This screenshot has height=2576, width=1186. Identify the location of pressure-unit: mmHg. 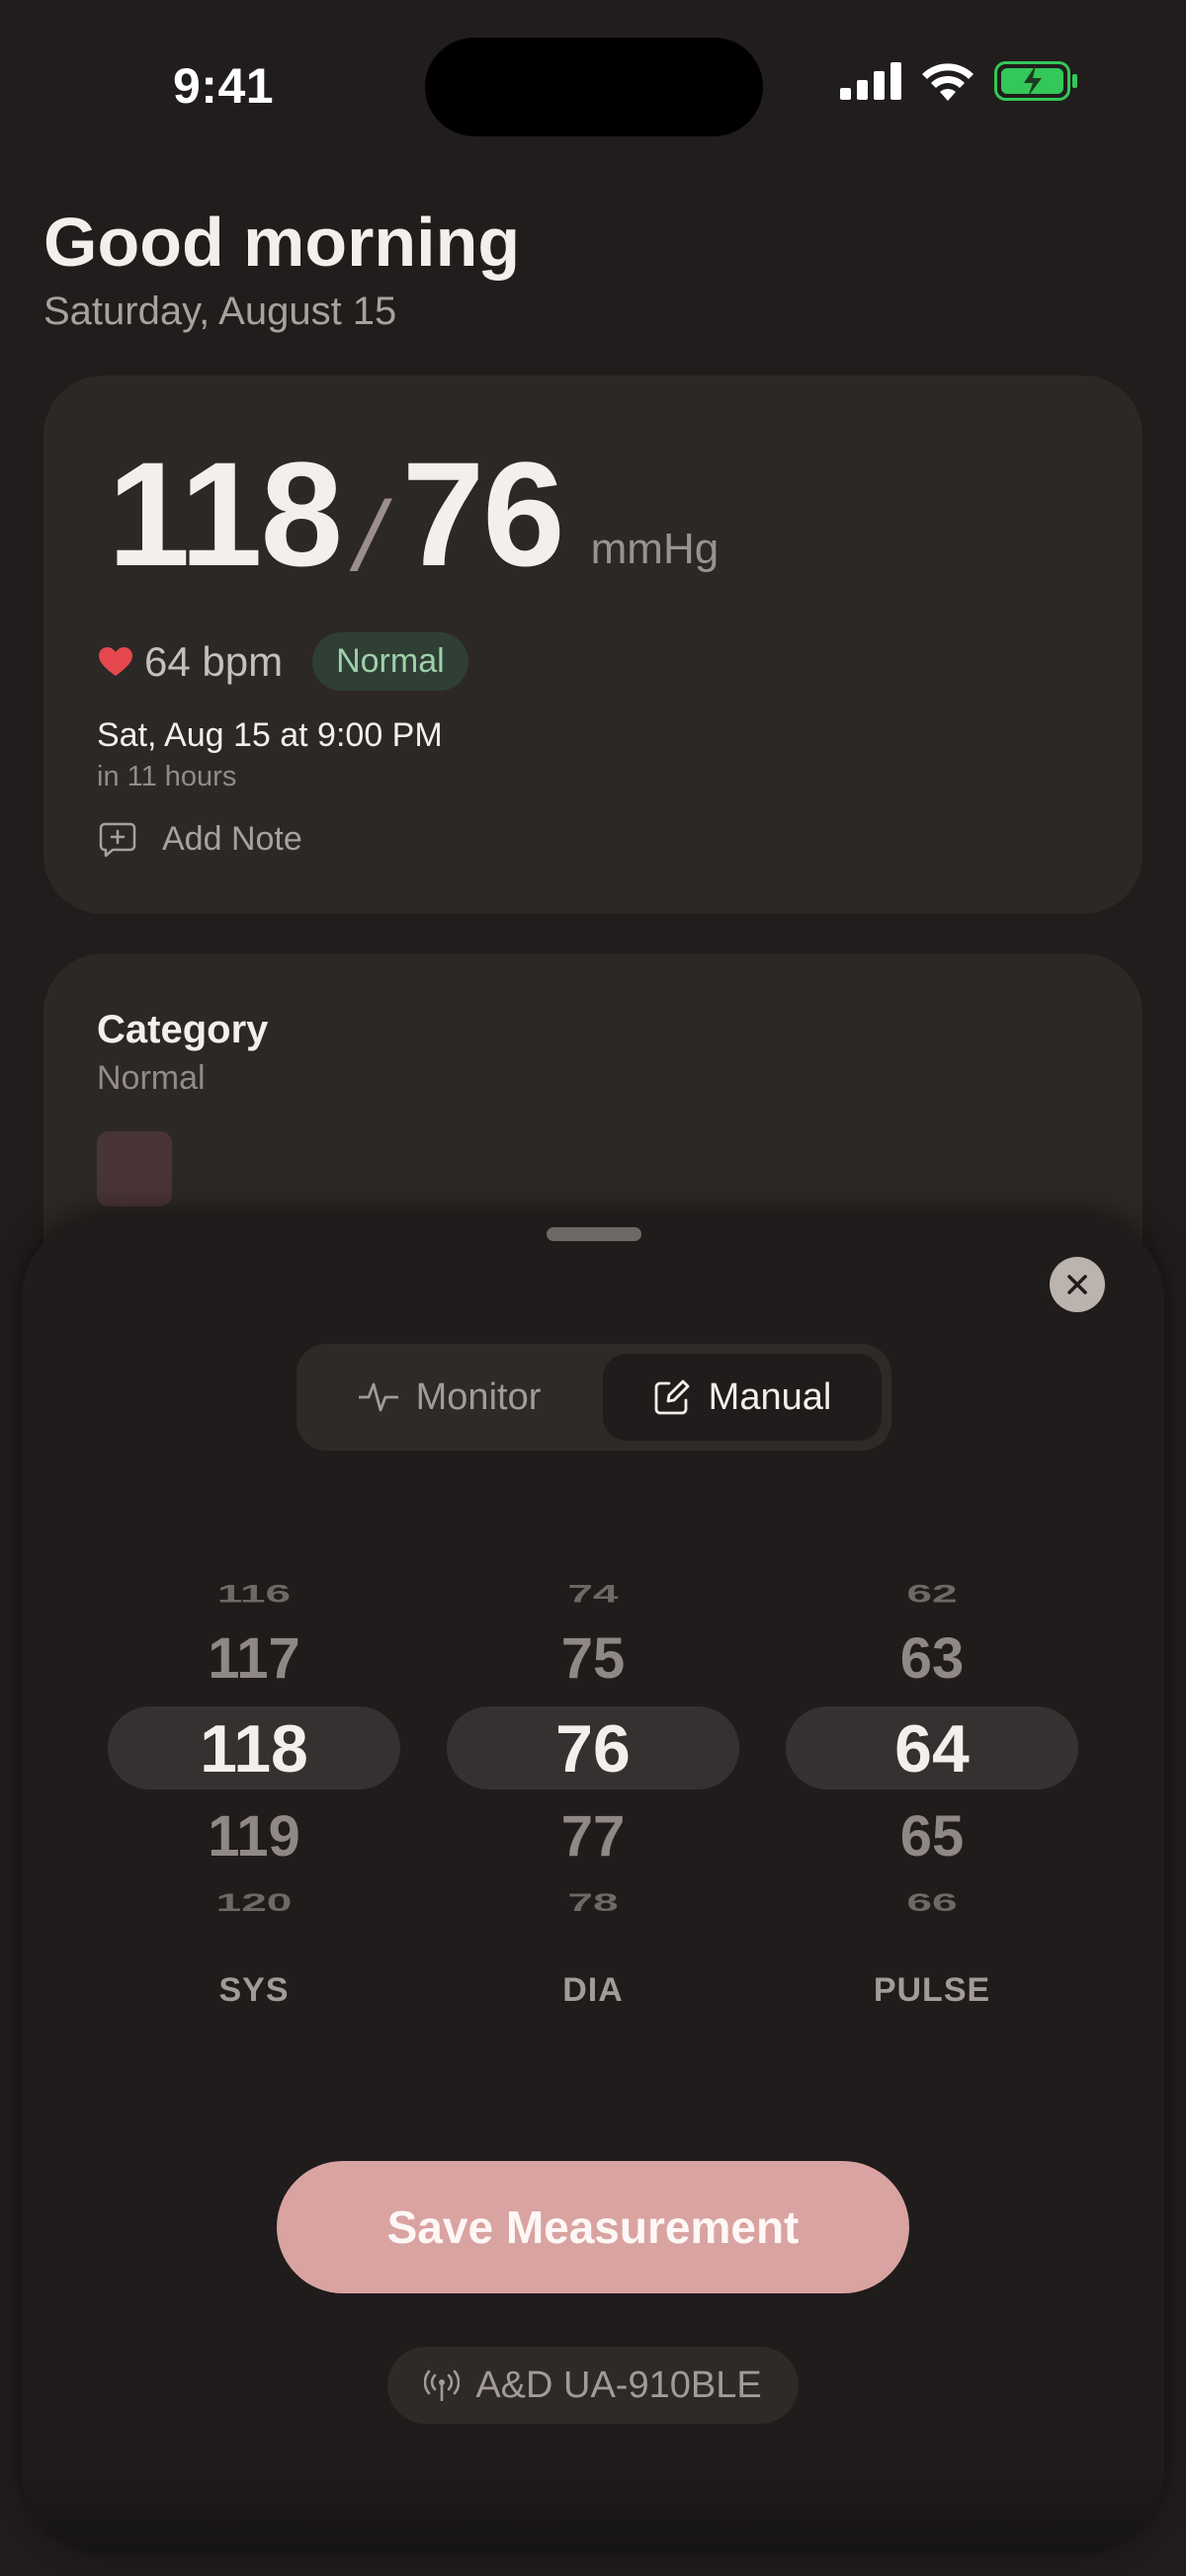
(655, 549).